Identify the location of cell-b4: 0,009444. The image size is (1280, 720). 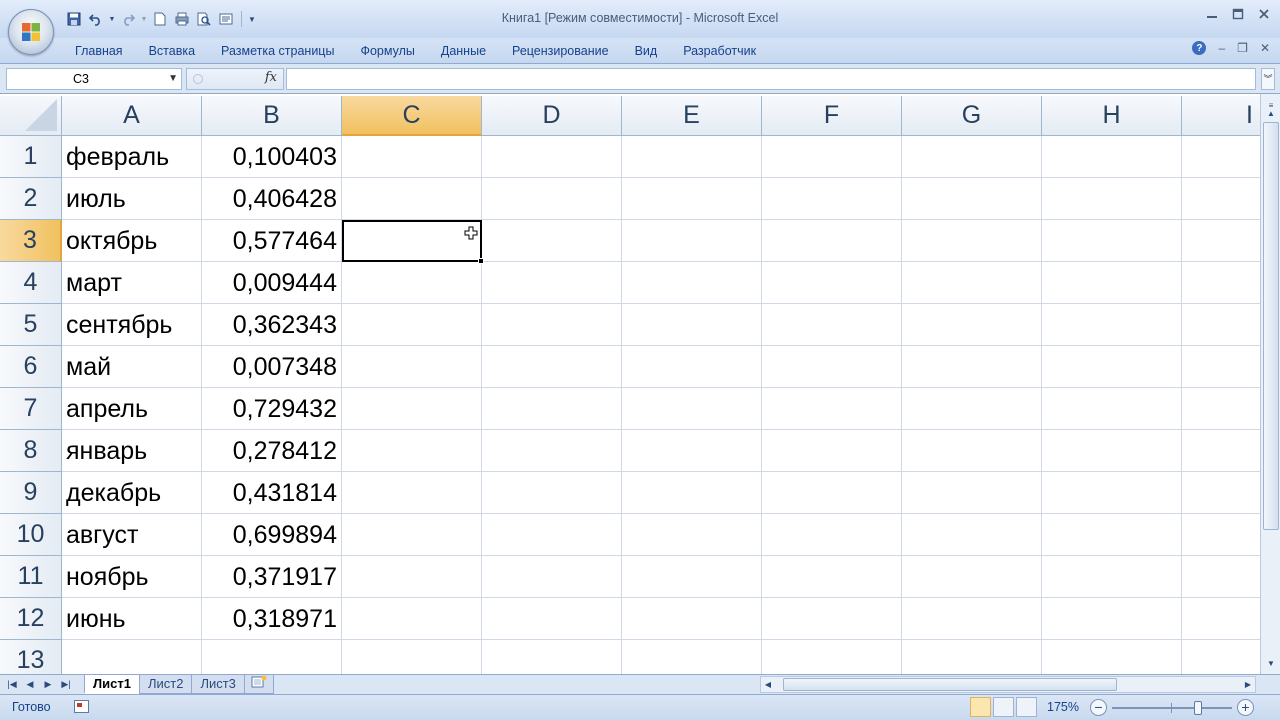
(272, 283).